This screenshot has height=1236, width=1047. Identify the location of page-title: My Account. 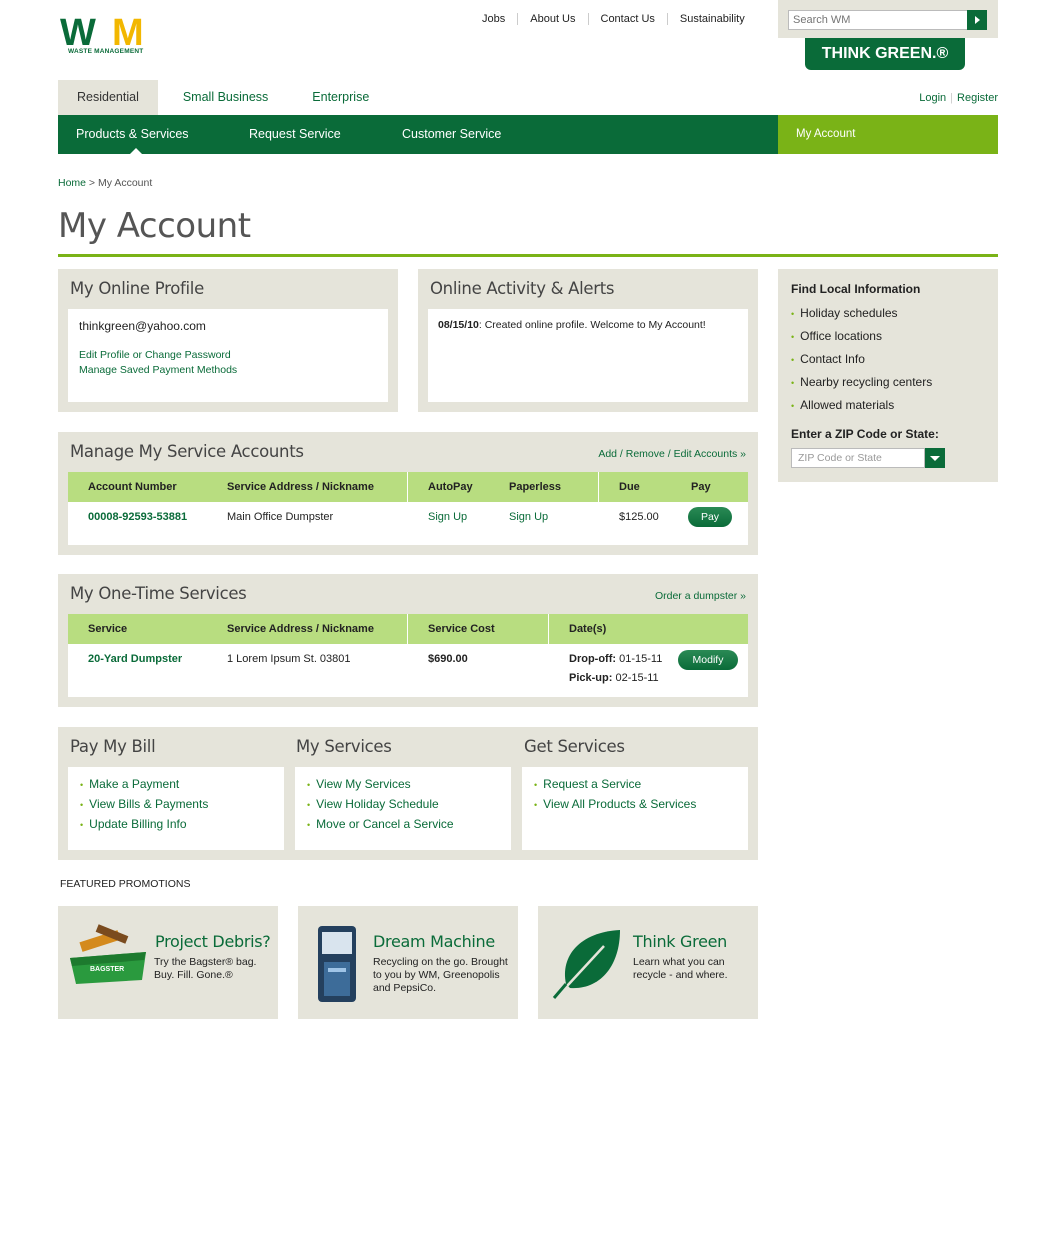
(154, 226).